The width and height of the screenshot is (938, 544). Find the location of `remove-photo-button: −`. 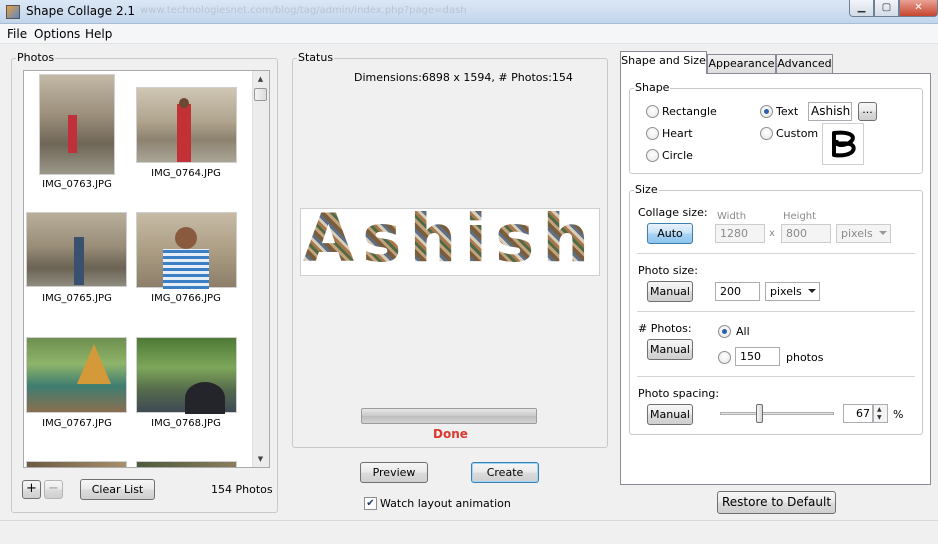

remove-photo-button: − is located at coordinates (53, 489).